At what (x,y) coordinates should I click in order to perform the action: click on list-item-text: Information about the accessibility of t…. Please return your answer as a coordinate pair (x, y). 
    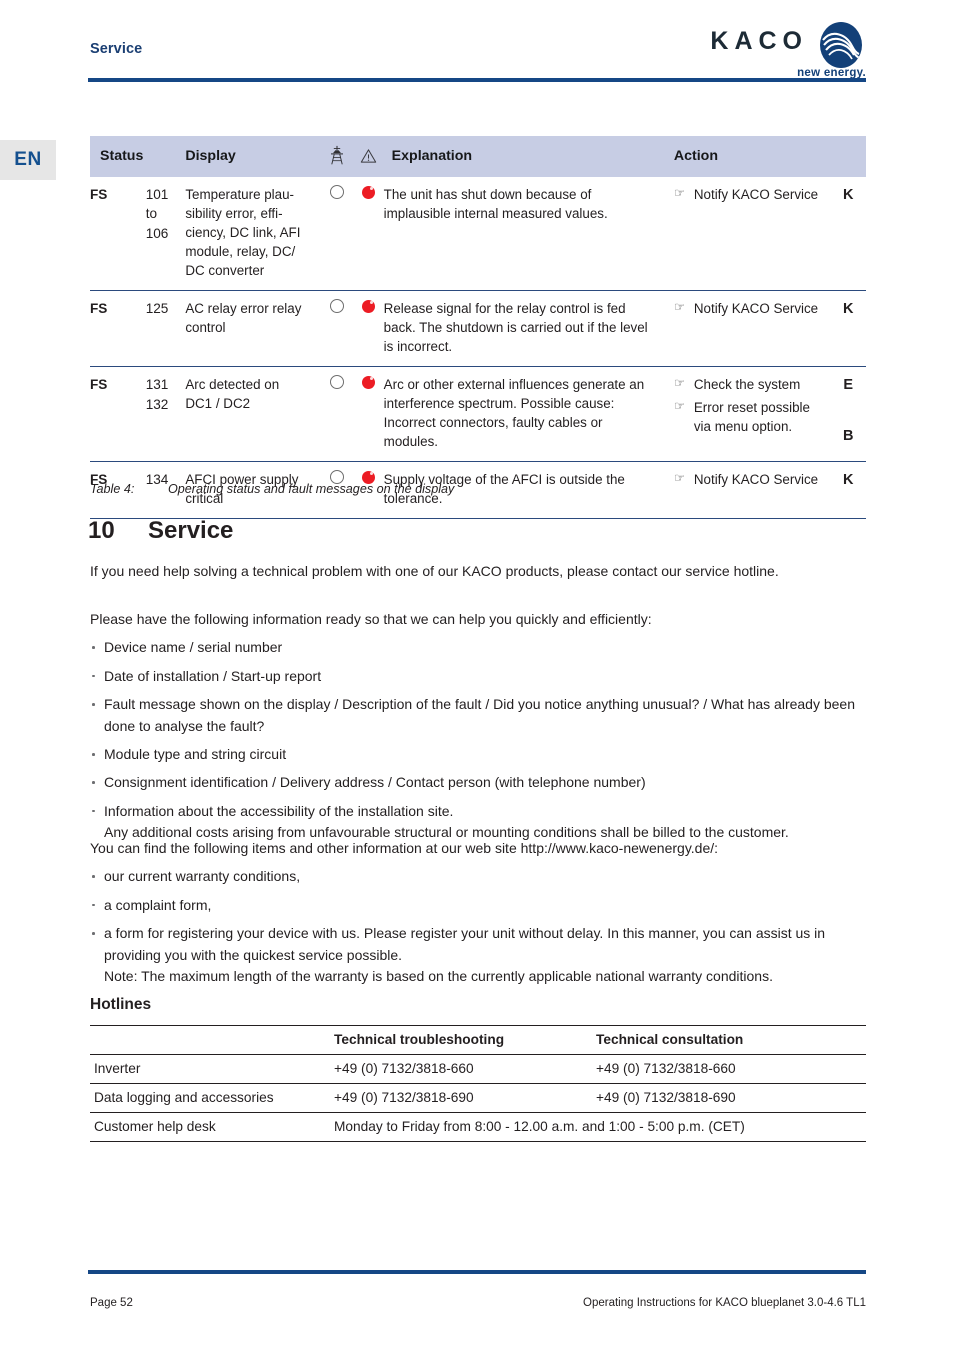
    Looking at the image, I should click on (279, 810).